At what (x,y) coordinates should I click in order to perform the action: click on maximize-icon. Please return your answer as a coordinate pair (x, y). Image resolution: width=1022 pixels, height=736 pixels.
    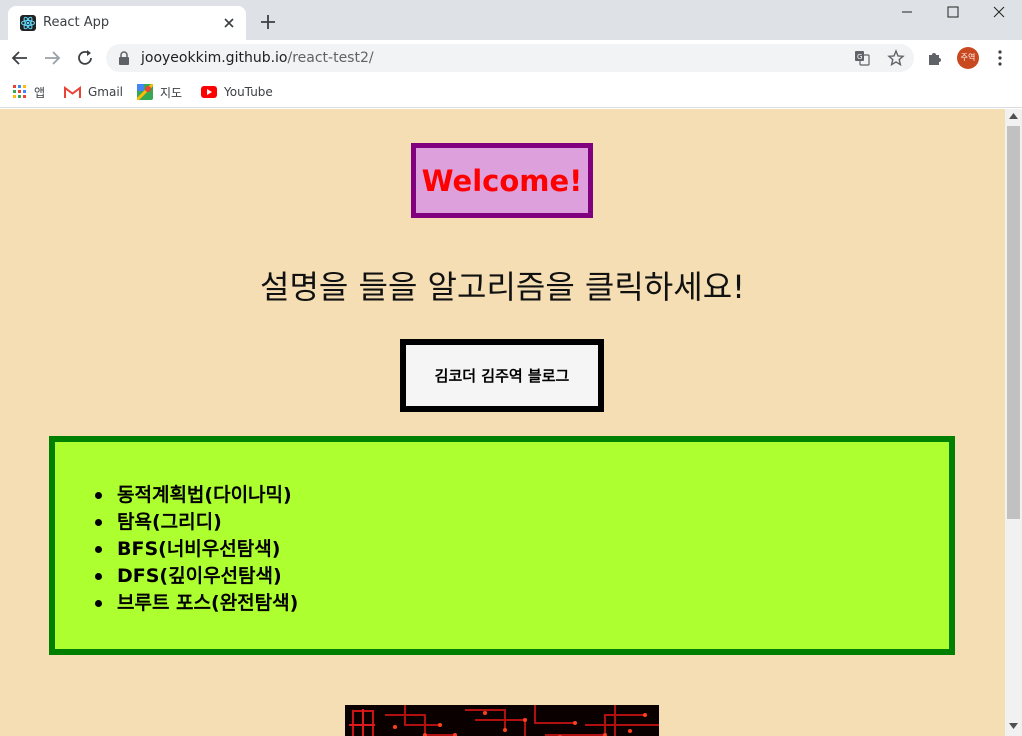
    Looking at the image, I should click on (953, 16).